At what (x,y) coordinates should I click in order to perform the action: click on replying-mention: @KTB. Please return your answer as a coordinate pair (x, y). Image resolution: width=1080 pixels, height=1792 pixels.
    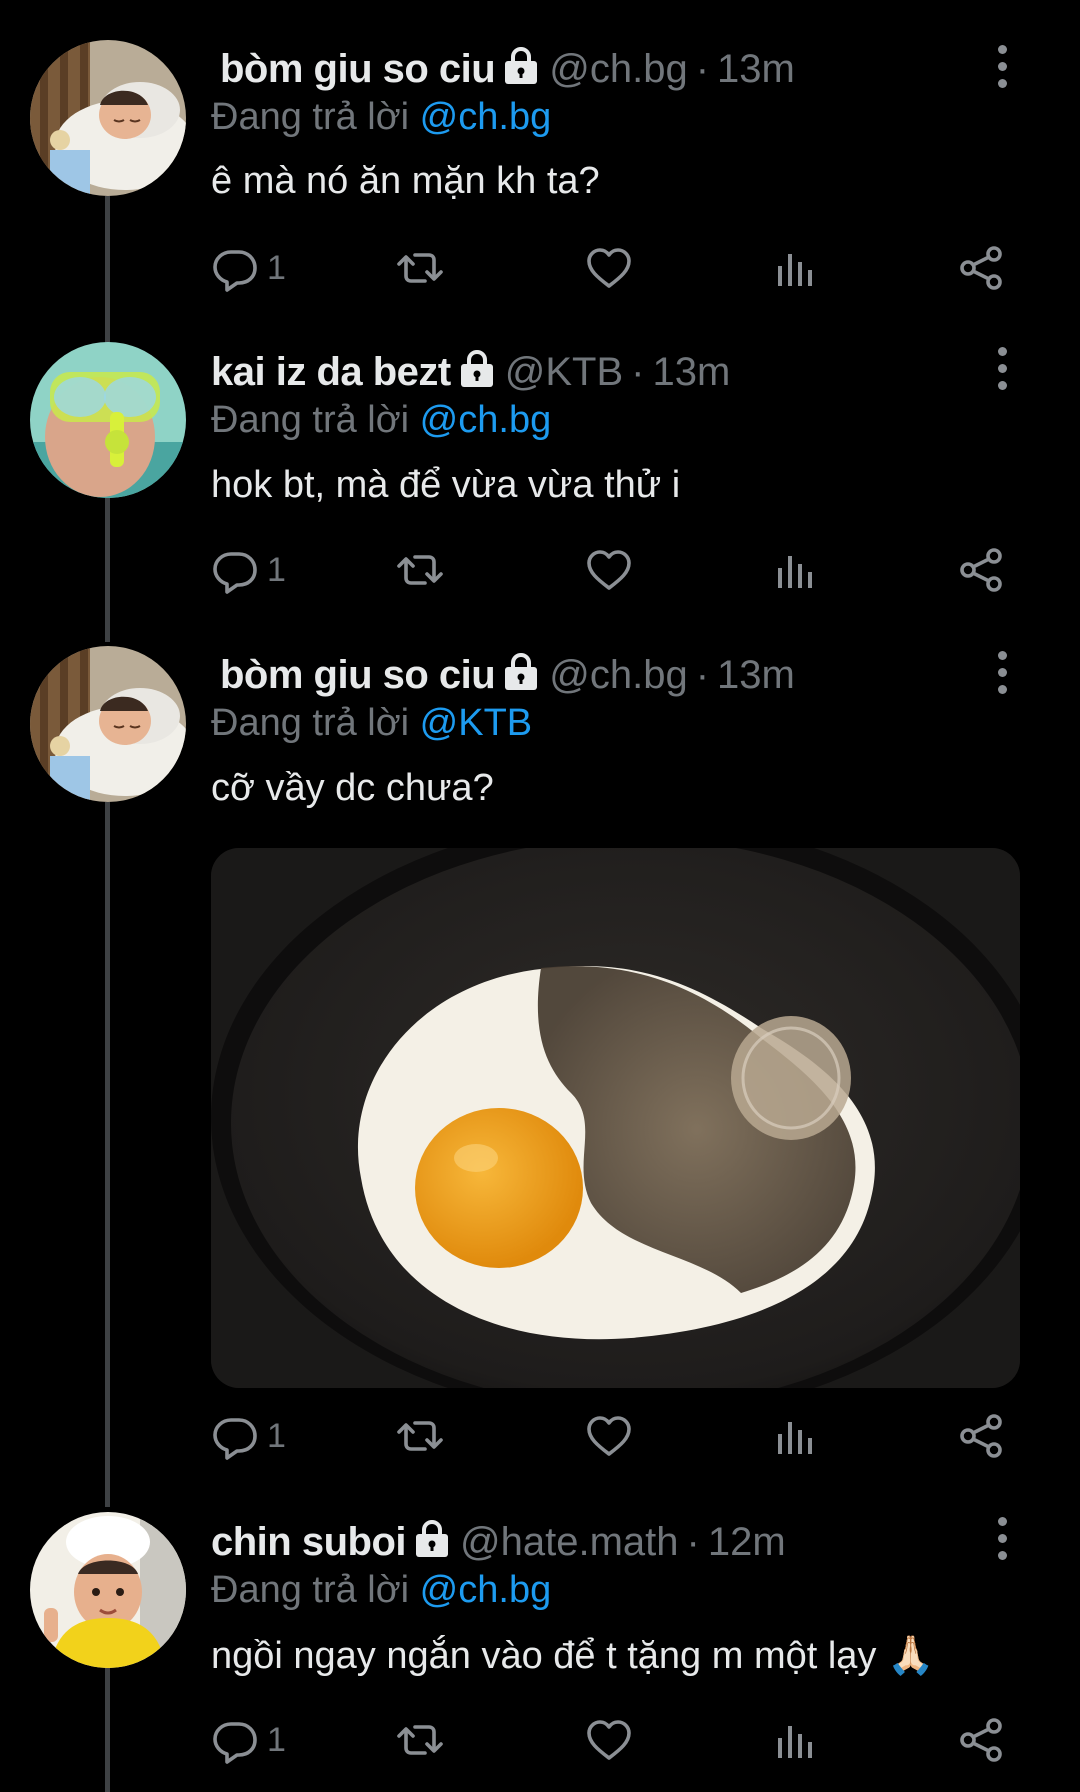
    Looking at the image, I should click on (476, 723).